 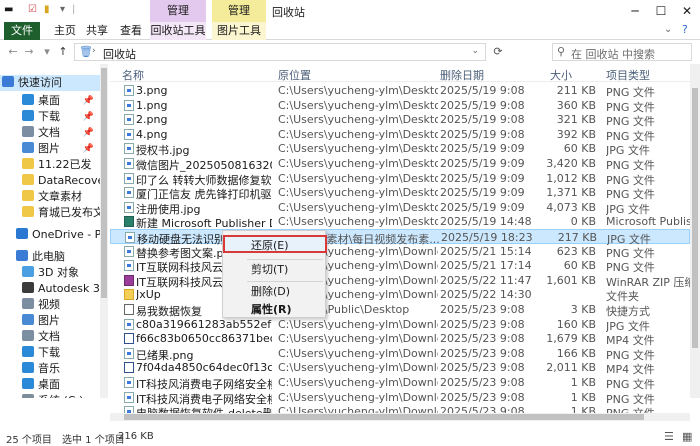 I want to click on column-date: 删除日期, so click(x=462, y=75).